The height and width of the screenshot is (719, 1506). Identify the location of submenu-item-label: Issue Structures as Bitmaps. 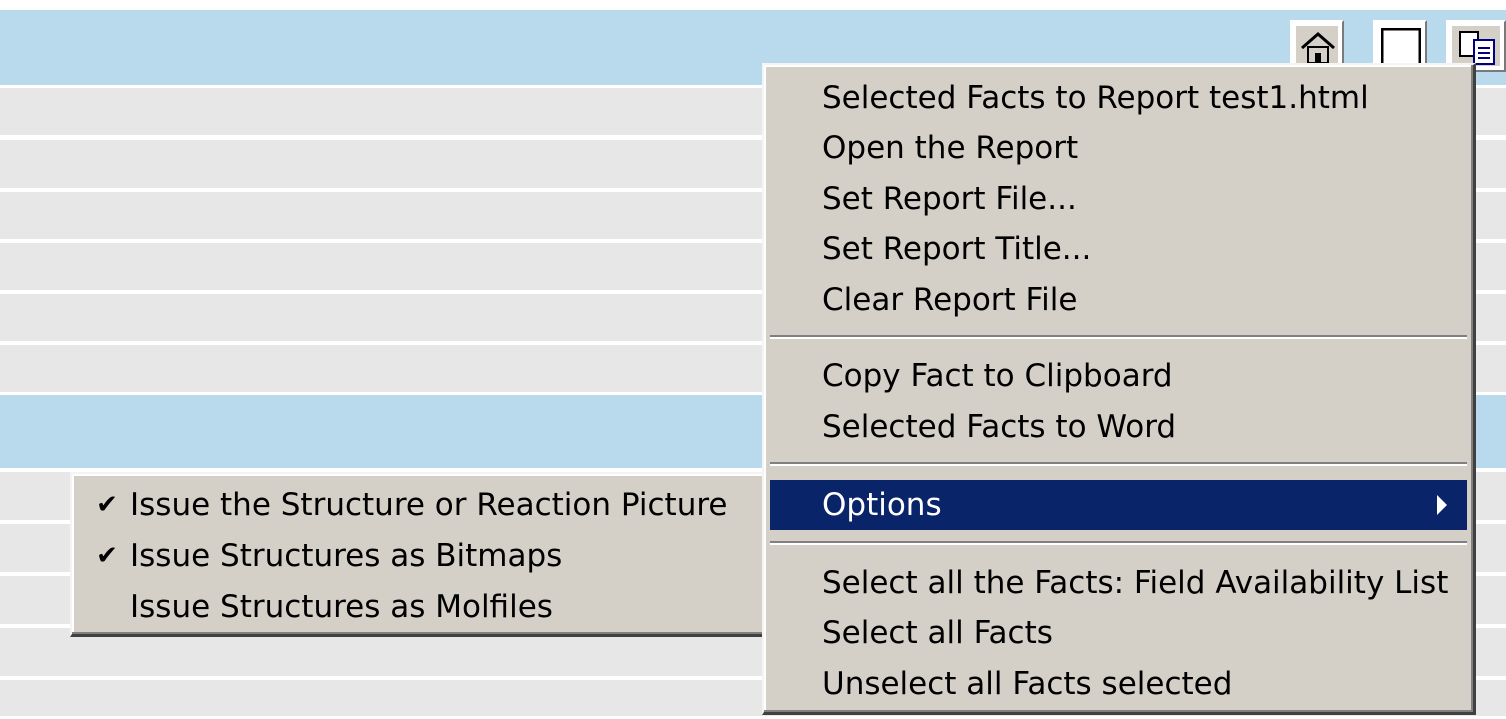
(346, 556).